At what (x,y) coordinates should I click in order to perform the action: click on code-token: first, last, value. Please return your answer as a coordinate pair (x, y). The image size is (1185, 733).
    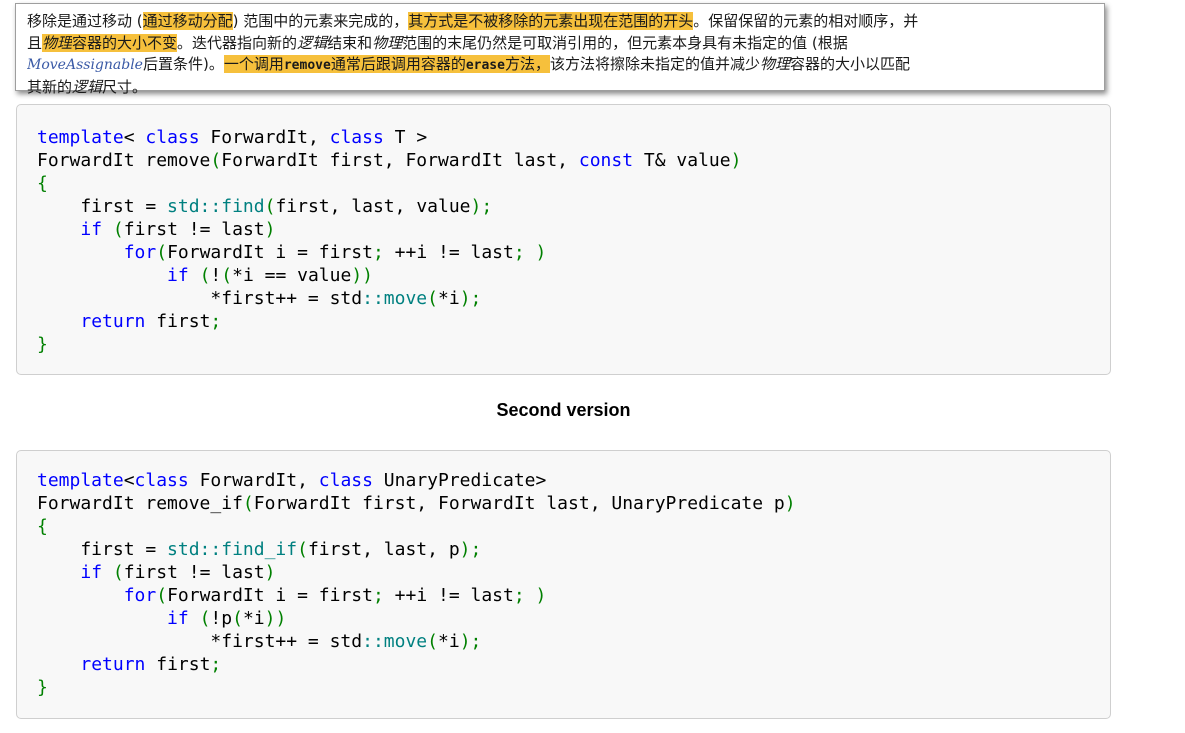
    Looking at the image, I should click on (373, 206).